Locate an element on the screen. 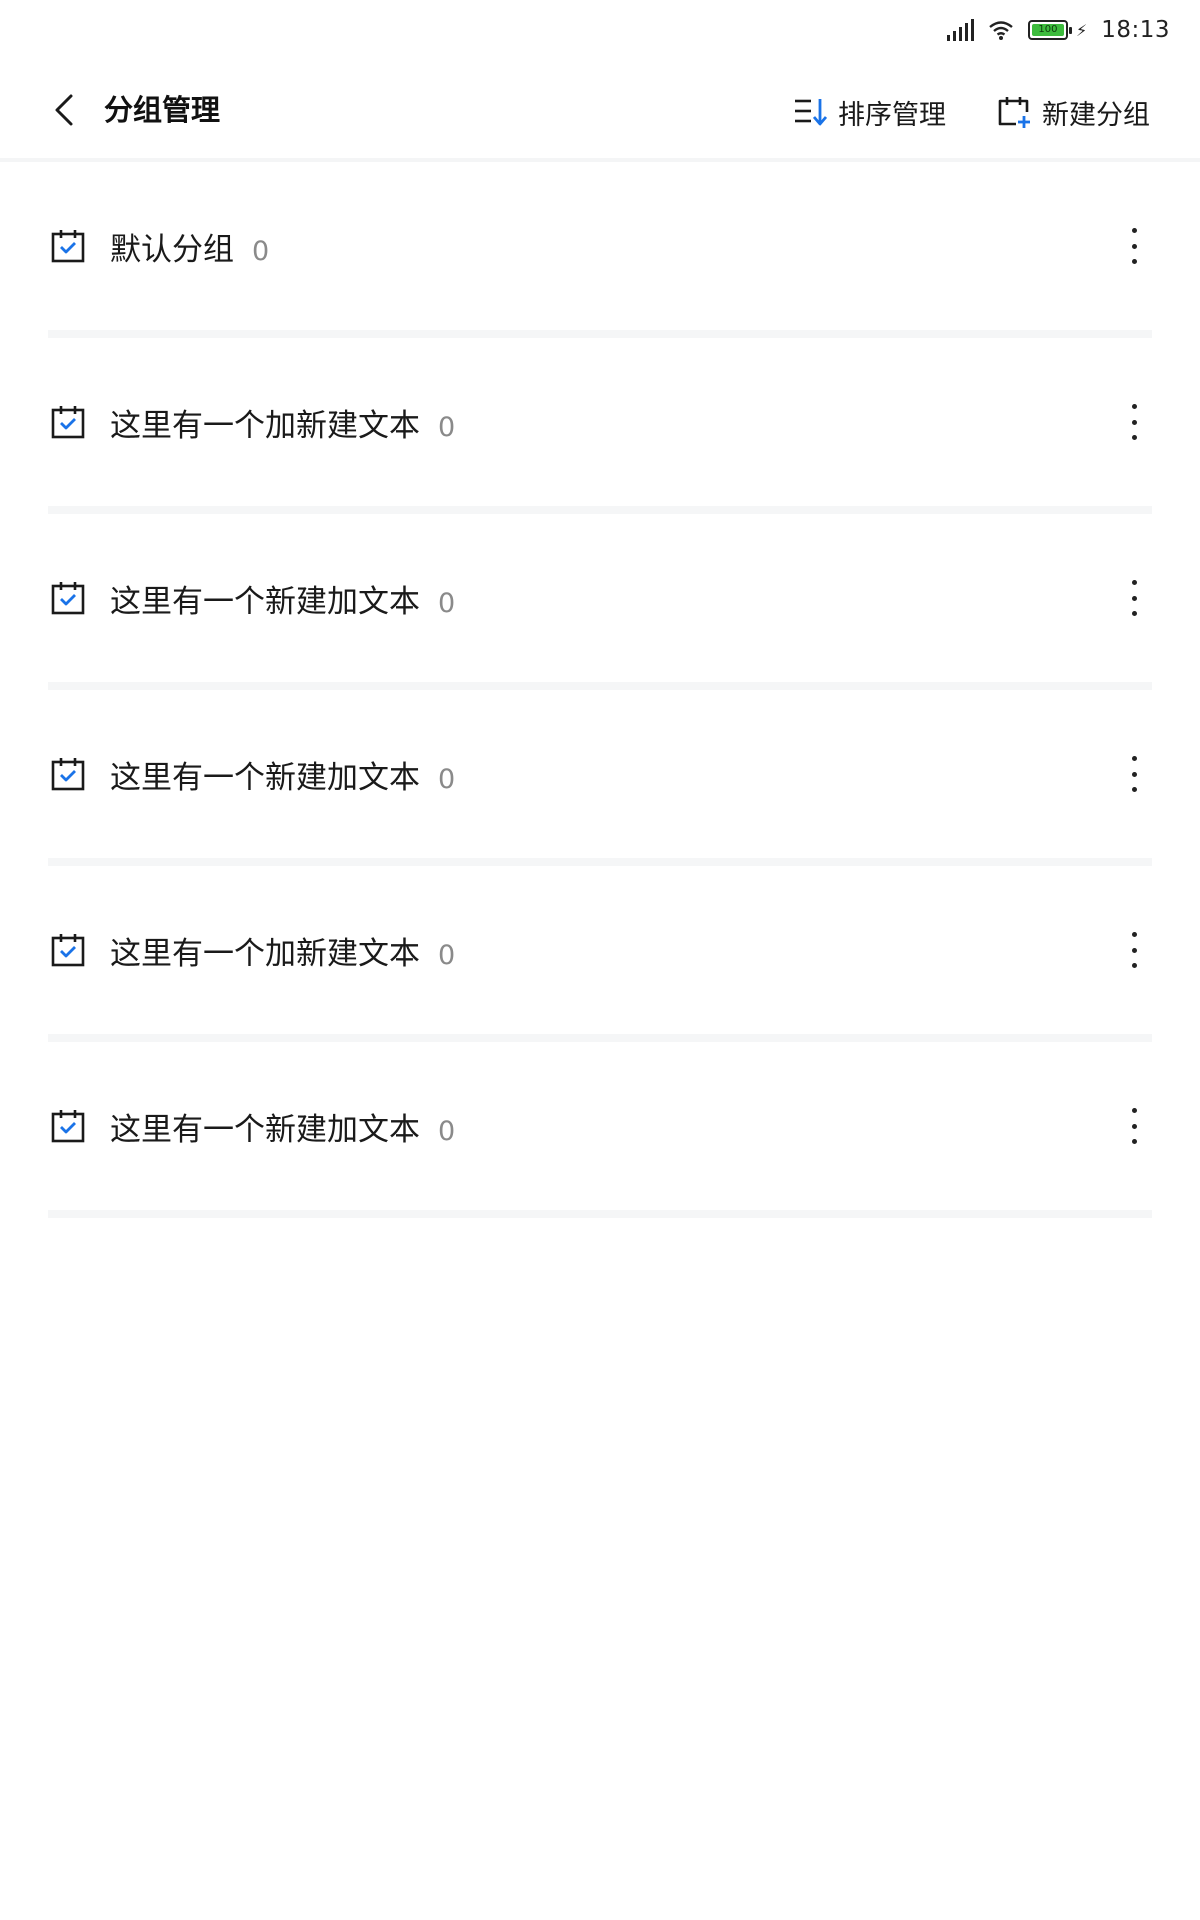 This screenshot has height=1920, width=1200. sort-manage-button: 排序管理 is located at coordinates (869, 112).